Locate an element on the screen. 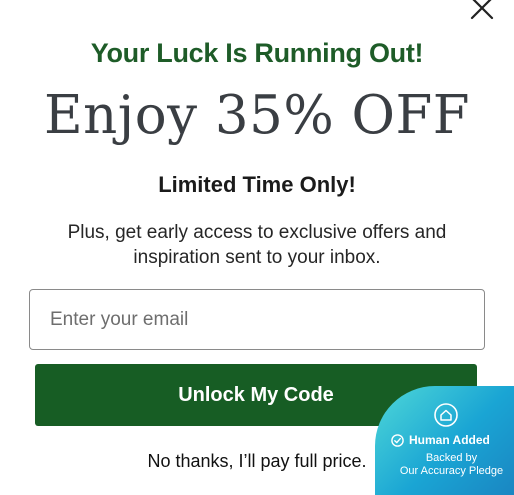 Image resolution: width=514 pixels, height=495 pixels. limited-time-text: Limited Time Only! is located at coordinates (257, 184).